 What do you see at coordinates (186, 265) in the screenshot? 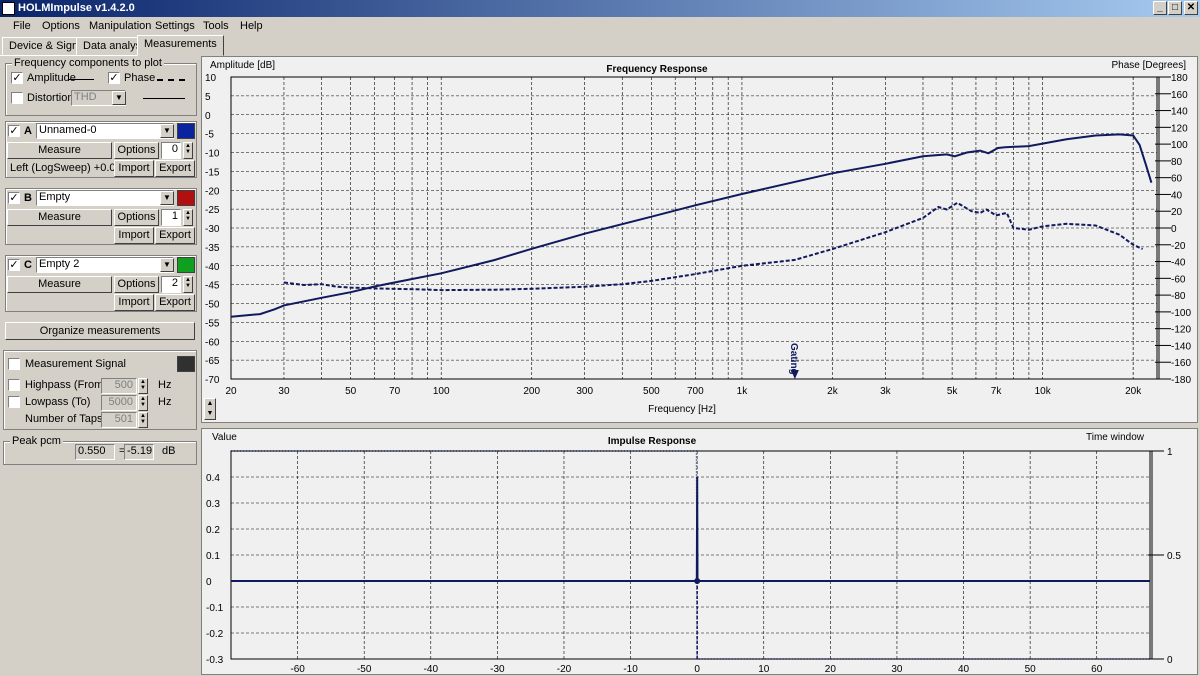
I see `measurement-c-color` at bounding box center [186, 265].